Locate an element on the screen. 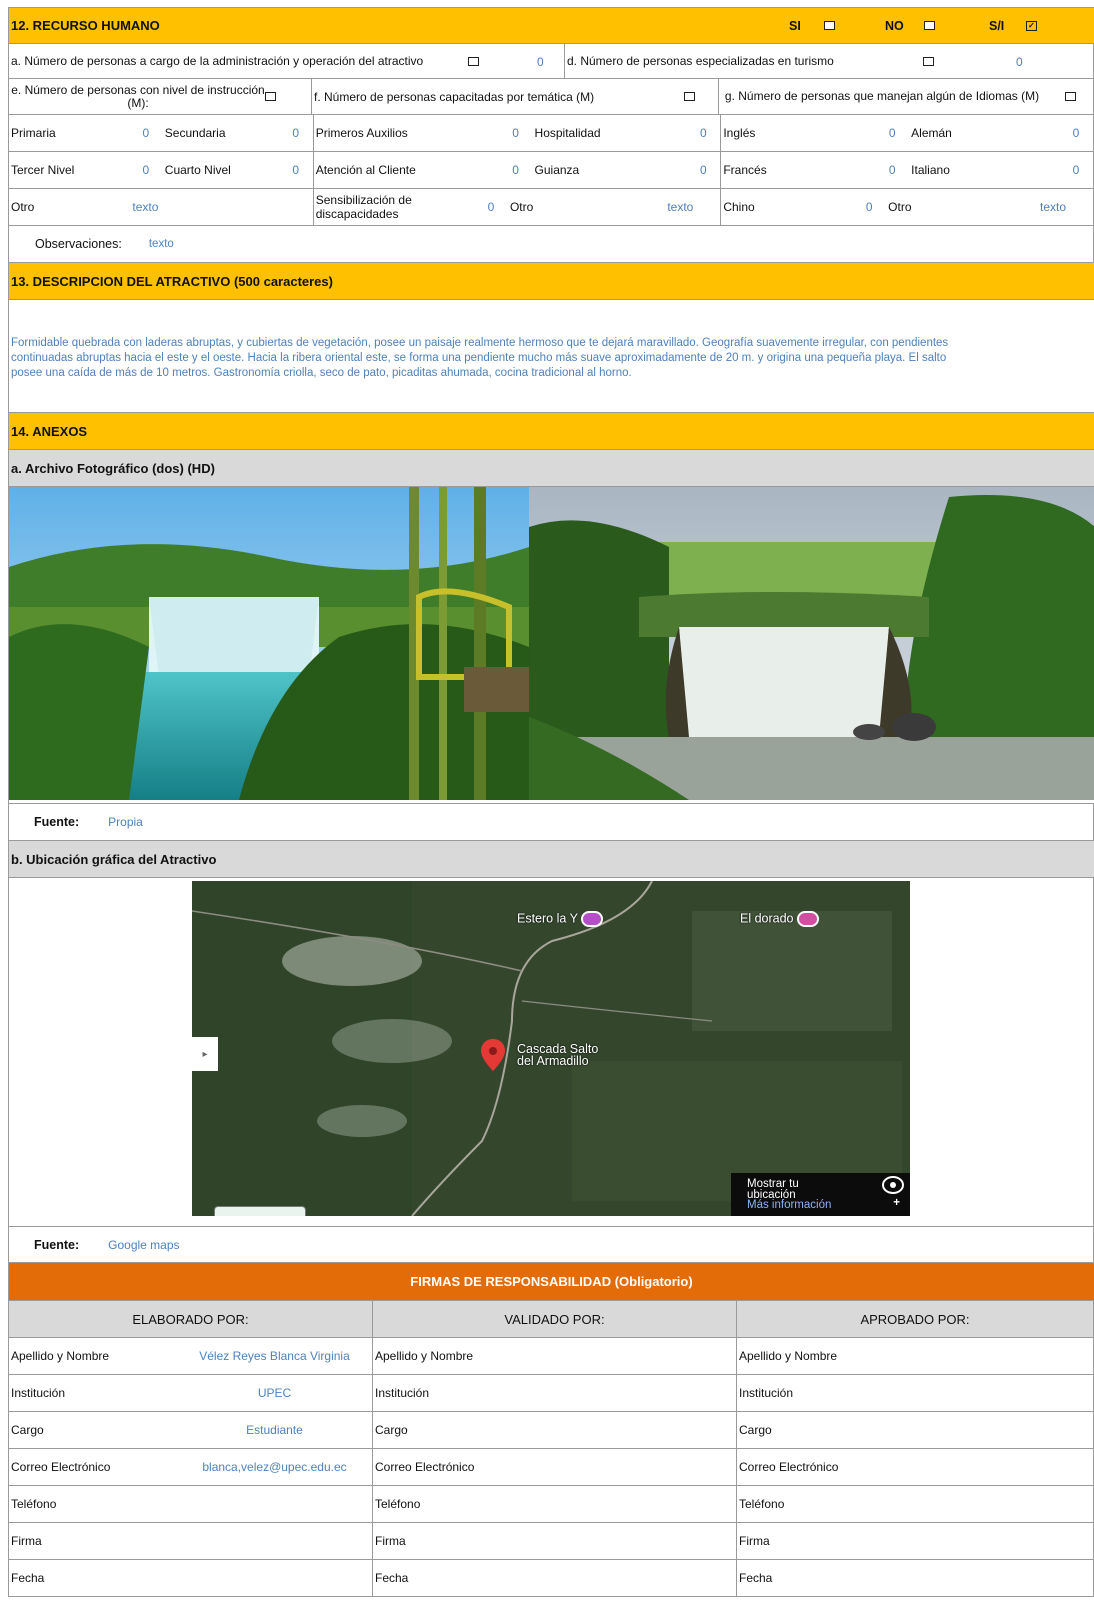 The height and width of the screenshot is (1616, 1094). photo-subheader: a. Archivo Fotográfico (dos) (HD) is located at coordinates (551, 468).